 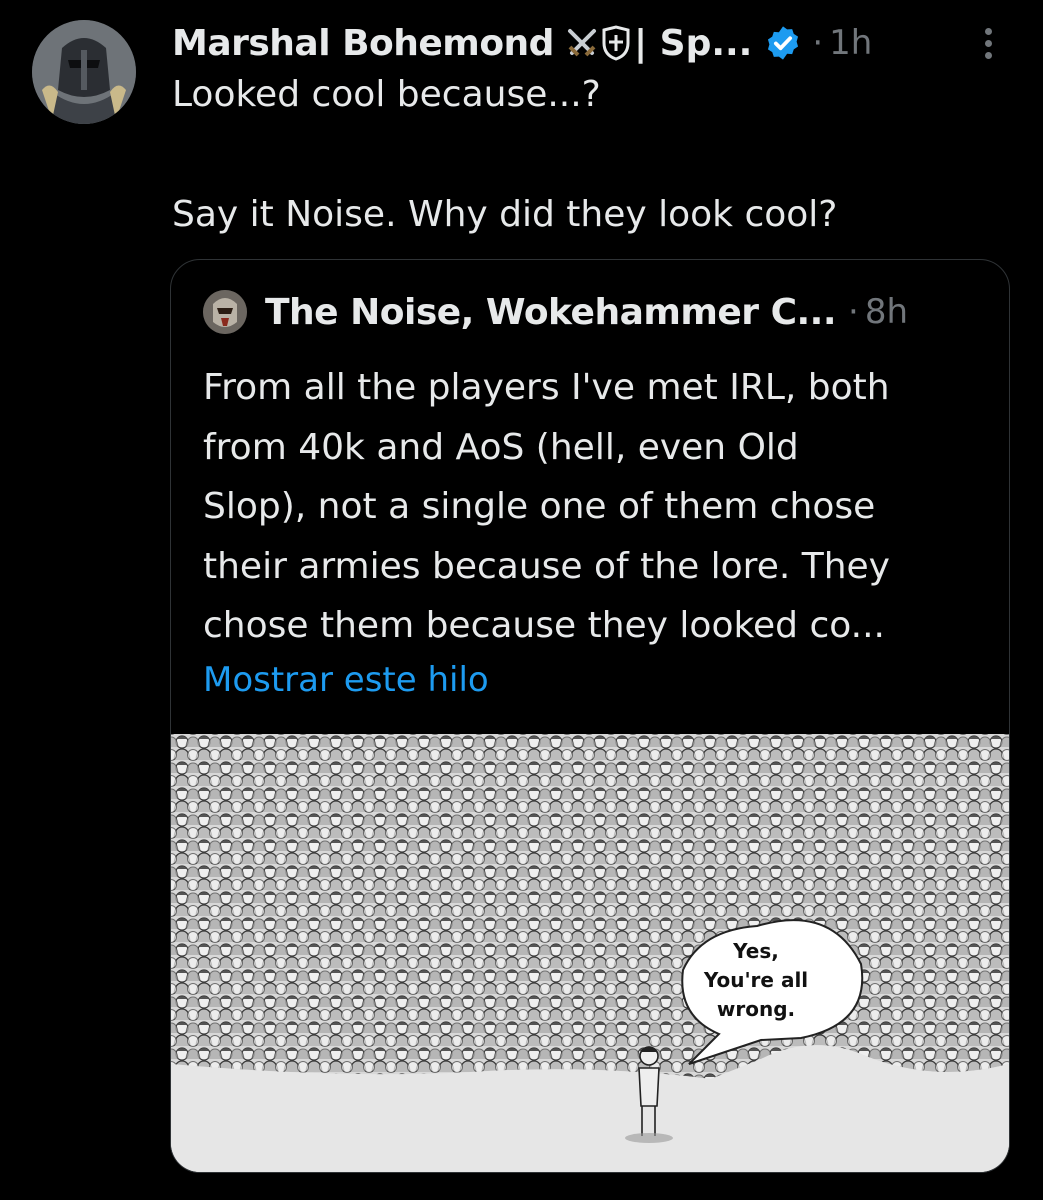 What do you see at coordinates (988, 46) in the screenshot?
I see `more-options-icon` at bounding box center [988, 46].